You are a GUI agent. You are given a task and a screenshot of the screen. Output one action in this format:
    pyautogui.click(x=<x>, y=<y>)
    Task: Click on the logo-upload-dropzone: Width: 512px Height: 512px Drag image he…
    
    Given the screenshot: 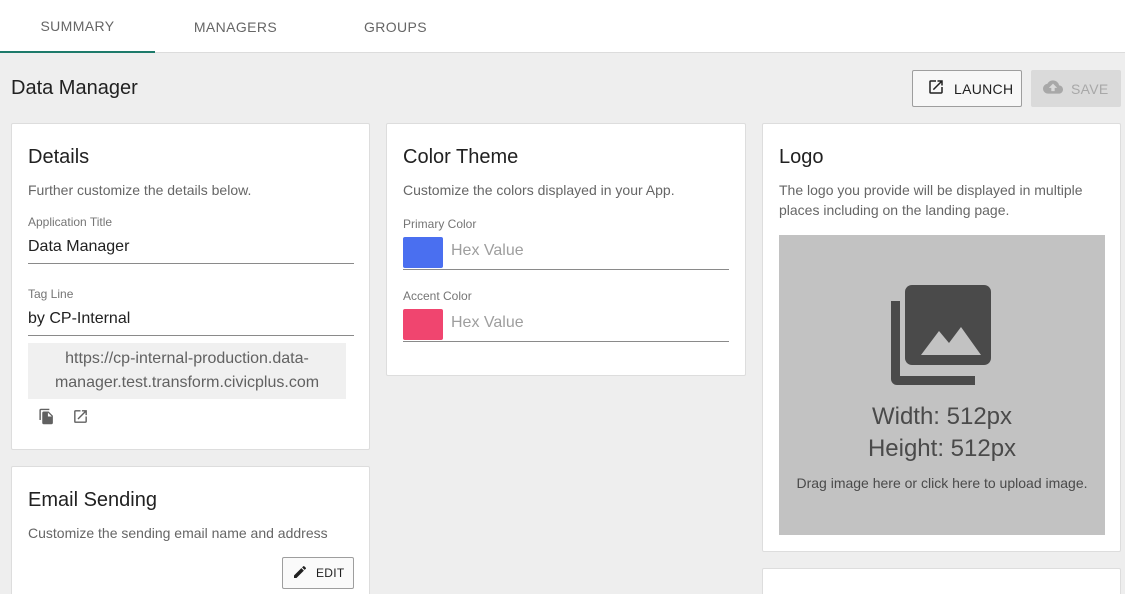 What is the action you would take?
    pyautogui.click(x=942, y=385)
    